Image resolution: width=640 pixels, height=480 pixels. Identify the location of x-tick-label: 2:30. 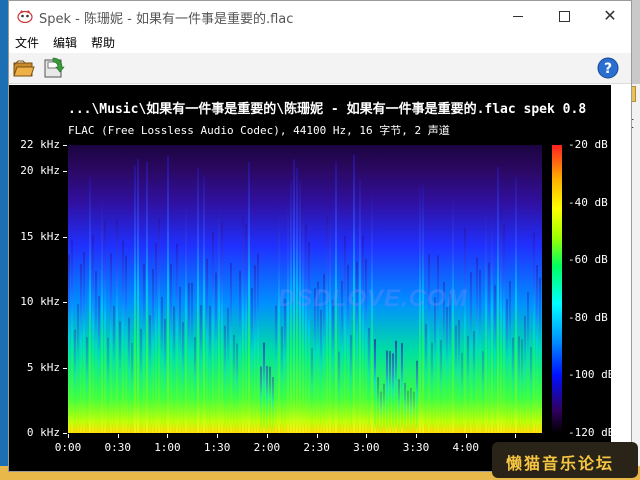
(316, 447).